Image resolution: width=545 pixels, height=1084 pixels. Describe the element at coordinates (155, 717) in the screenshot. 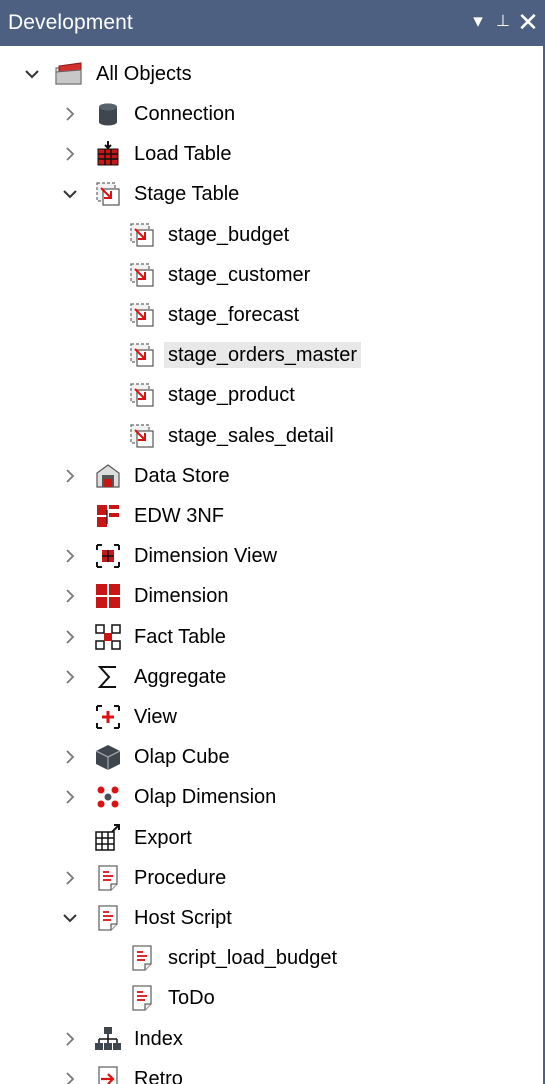

I see `tree-item-label: View` at that location.